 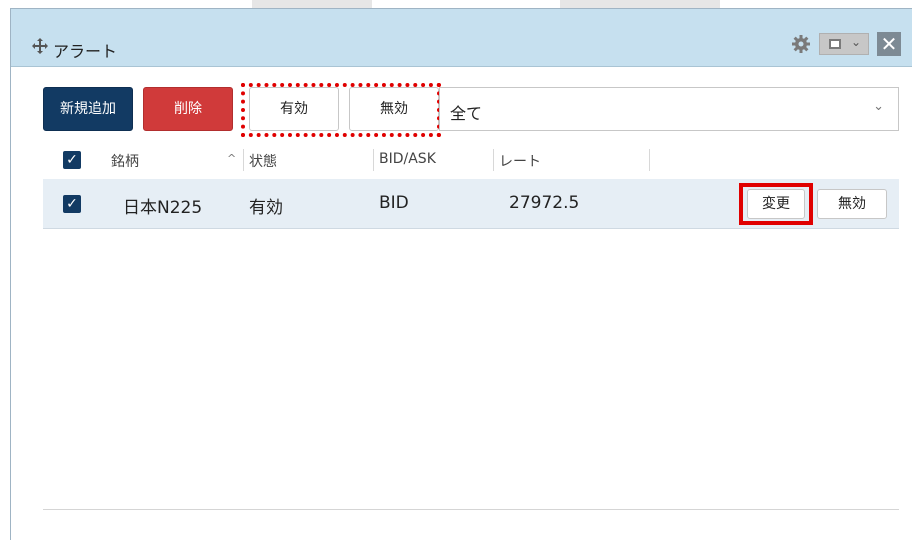 I want to click on add-new-button: 新規追加, so click(x=88, y=109).